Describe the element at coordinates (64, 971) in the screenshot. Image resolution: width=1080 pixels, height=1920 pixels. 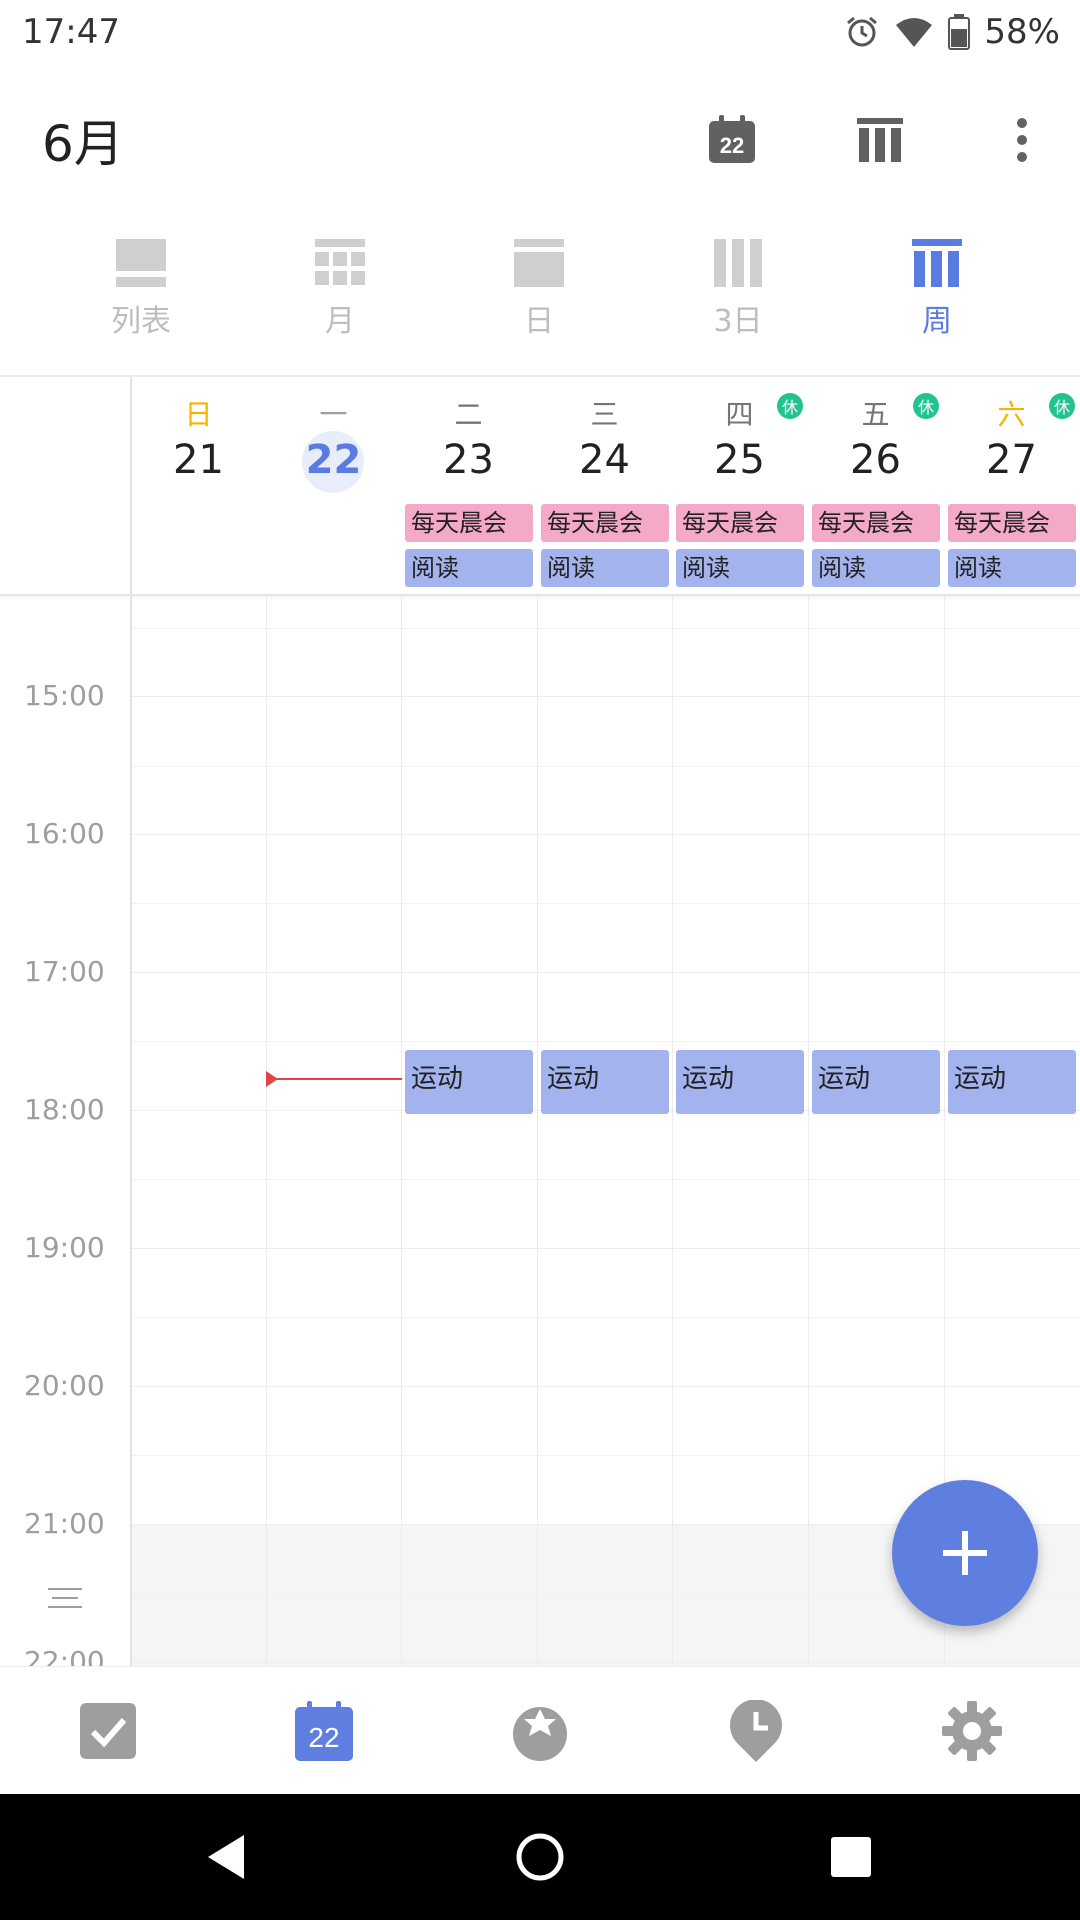
I see `hour-label: 17:00` at that location.